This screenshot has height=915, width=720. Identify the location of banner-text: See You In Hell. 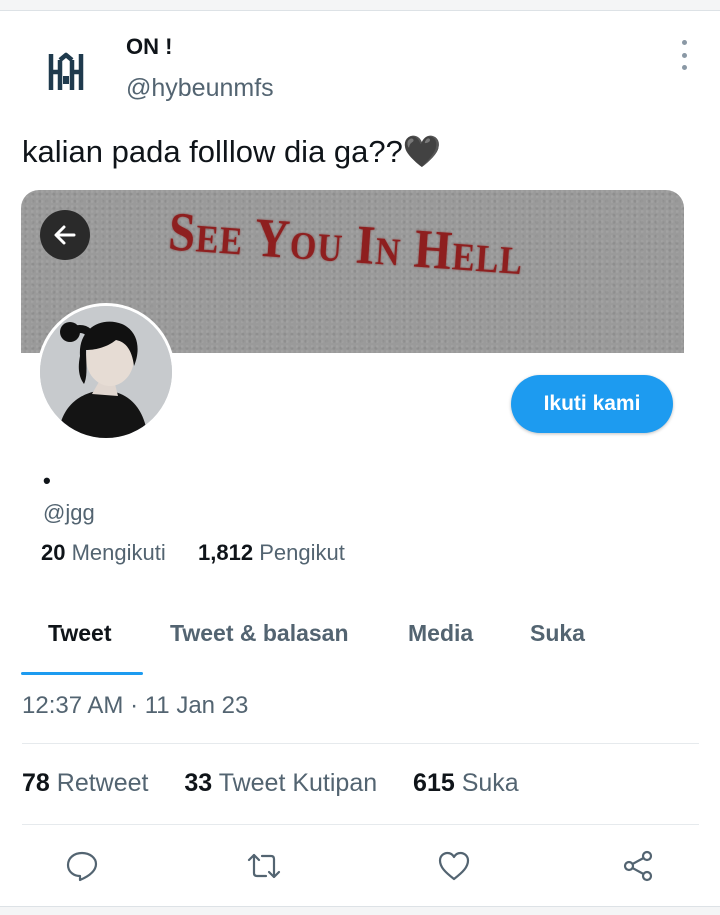
(346, 244).